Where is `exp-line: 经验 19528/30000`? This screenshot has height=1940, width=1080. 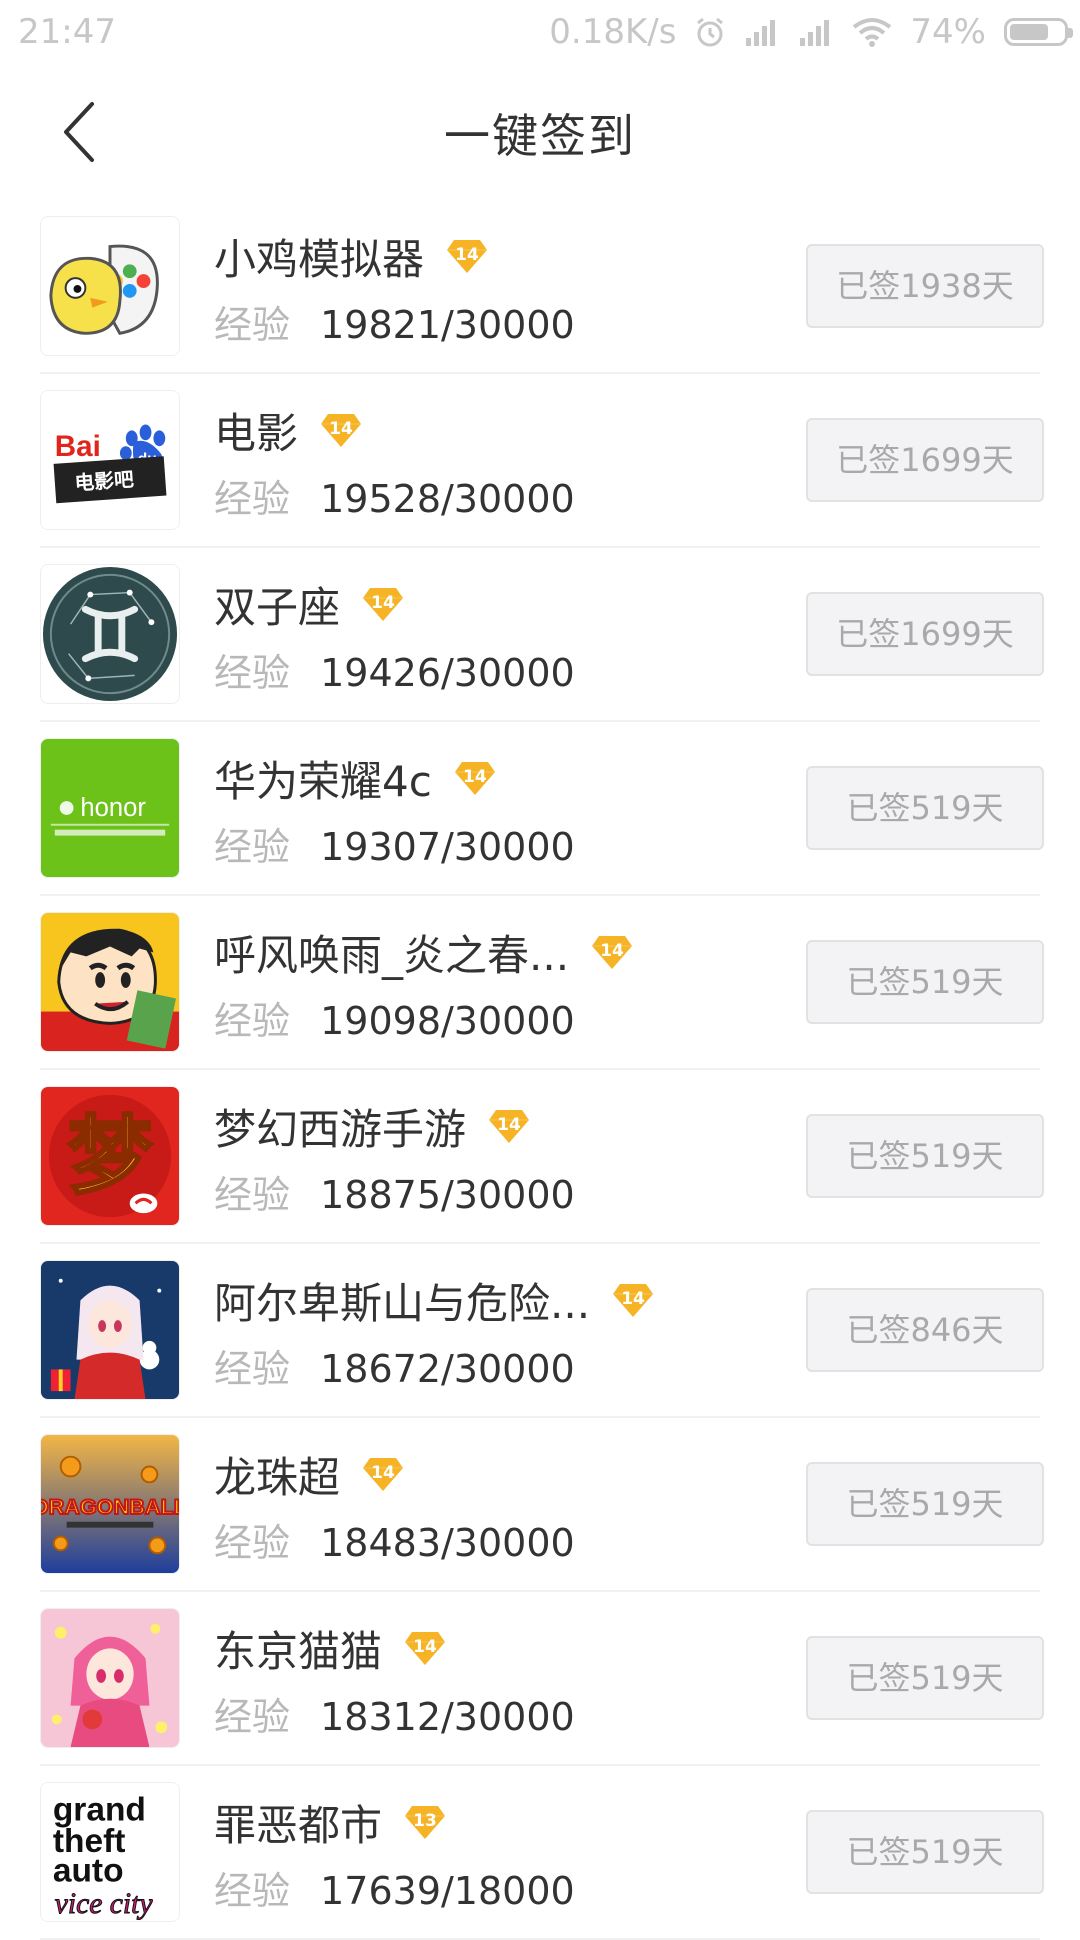 exp-line: 经验 19528/30000 is located at coordinates (394, 495).